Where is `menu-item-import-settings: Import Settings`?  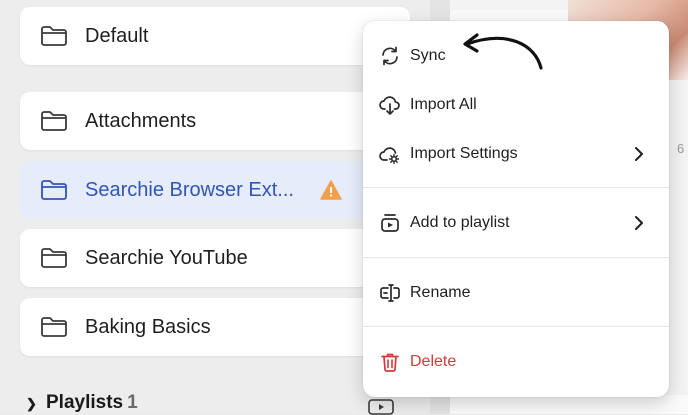
menu-item-import-settings: Import Settings is located at coordinates (516, 154).